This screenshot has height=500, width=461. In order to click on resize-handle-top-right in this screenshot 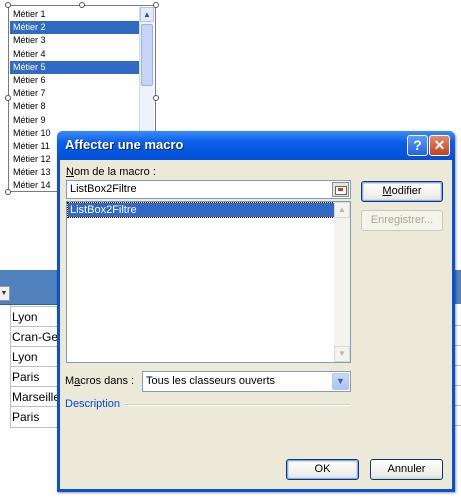, I will do `click(156, 5)`.